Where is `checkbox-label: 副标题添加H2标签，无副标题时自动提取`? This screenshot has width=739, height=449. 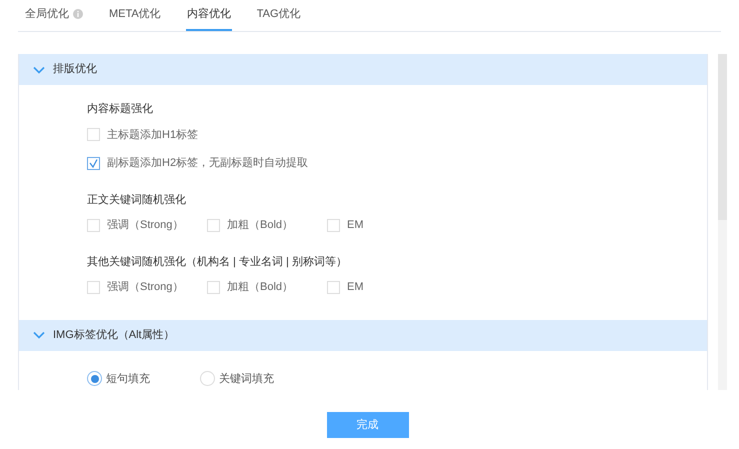
checkbox-label: 副标题添加H2标签，无副标题时自动提取 is located at coordinates (207, 163).